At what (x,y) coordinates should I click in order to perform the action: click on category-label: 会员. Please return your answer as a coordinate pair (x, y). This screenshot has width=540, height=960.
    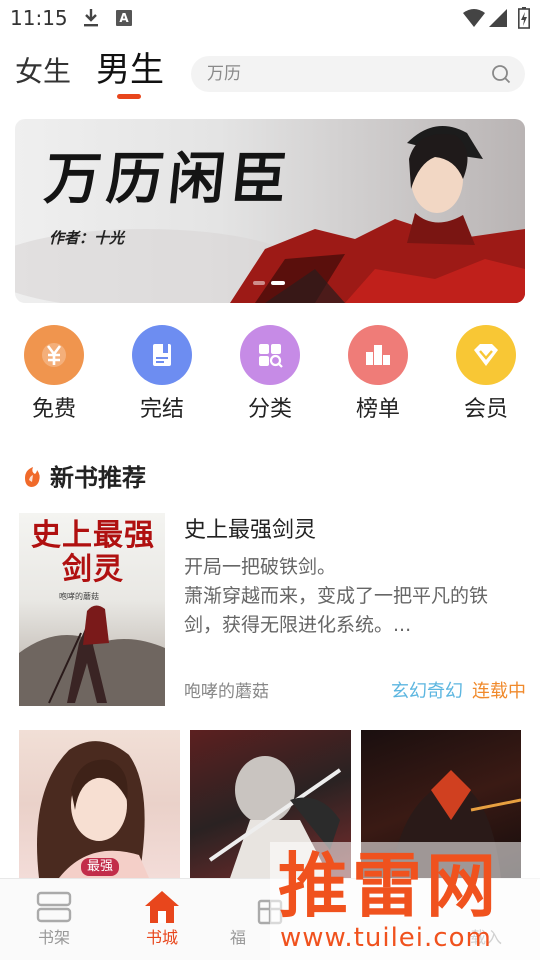
    Looking at the image, I should click on (485, 409).